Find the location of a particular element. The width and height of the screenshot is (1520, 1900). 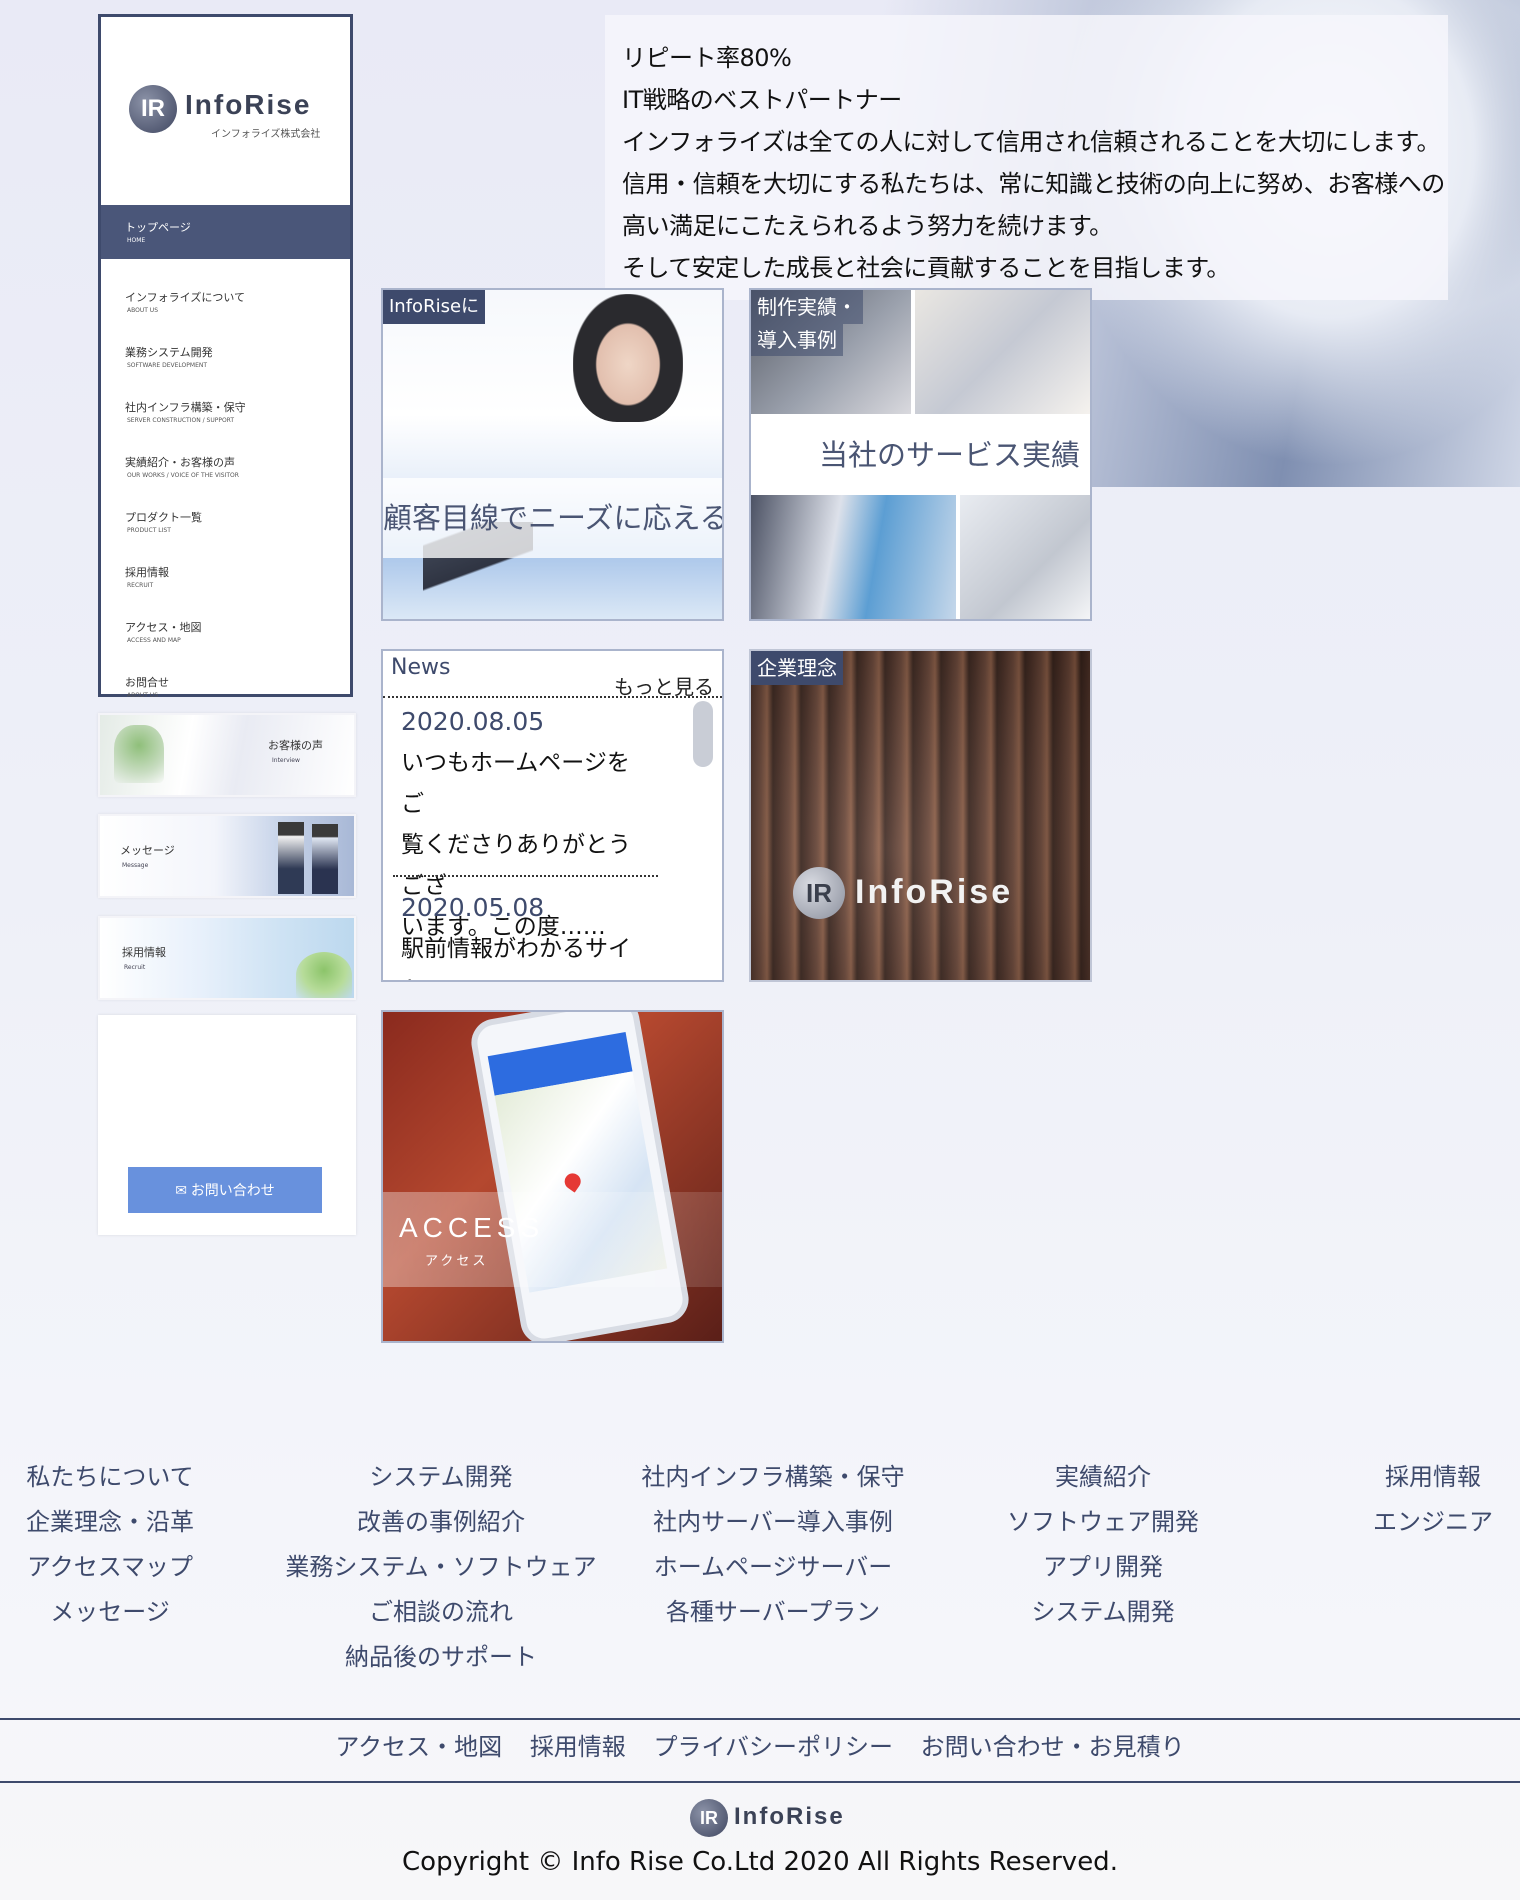

banner-recruit: 採用情報 Recruit is located at coordinates (227, 958).